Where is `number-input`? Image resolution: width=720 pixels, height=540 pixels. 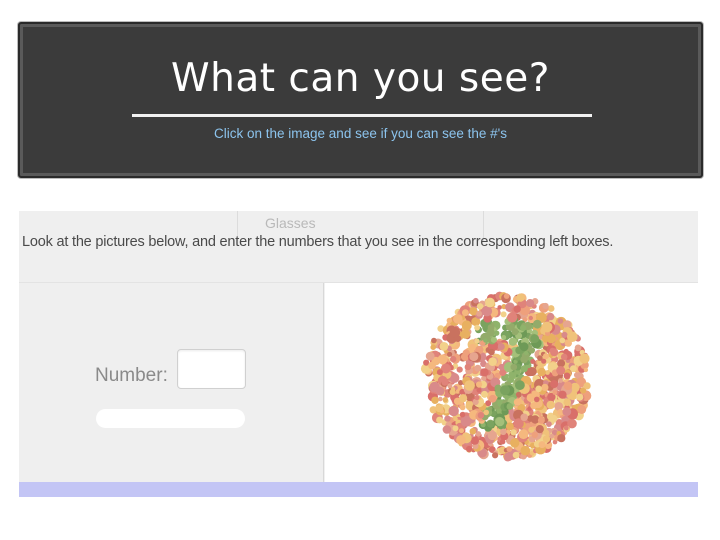
number-input is located at coordinates (211, 369).